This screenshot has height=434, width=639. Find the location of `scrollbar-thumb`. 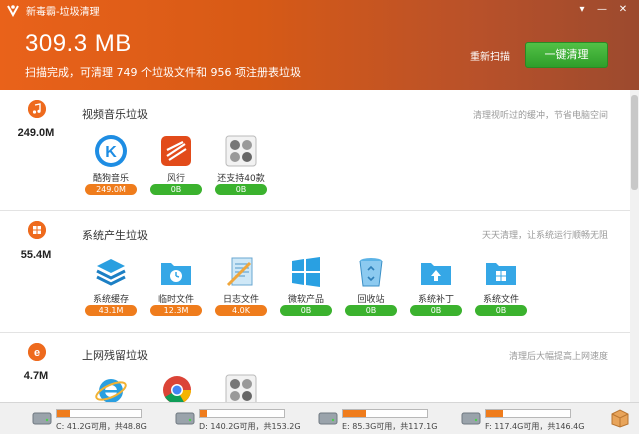

scrollbar-thumb is located at coordinates (634, 142).